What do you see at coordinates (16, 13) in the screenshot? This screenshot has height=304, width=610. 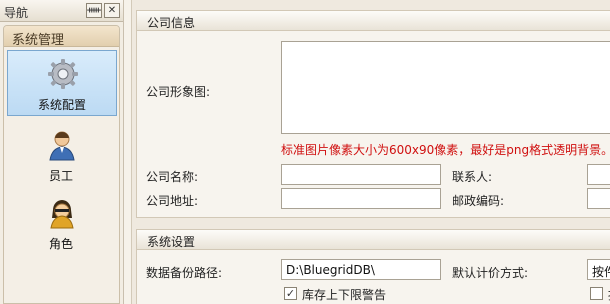 I see `nav-title: 导航` at bounding box center [16, 13].